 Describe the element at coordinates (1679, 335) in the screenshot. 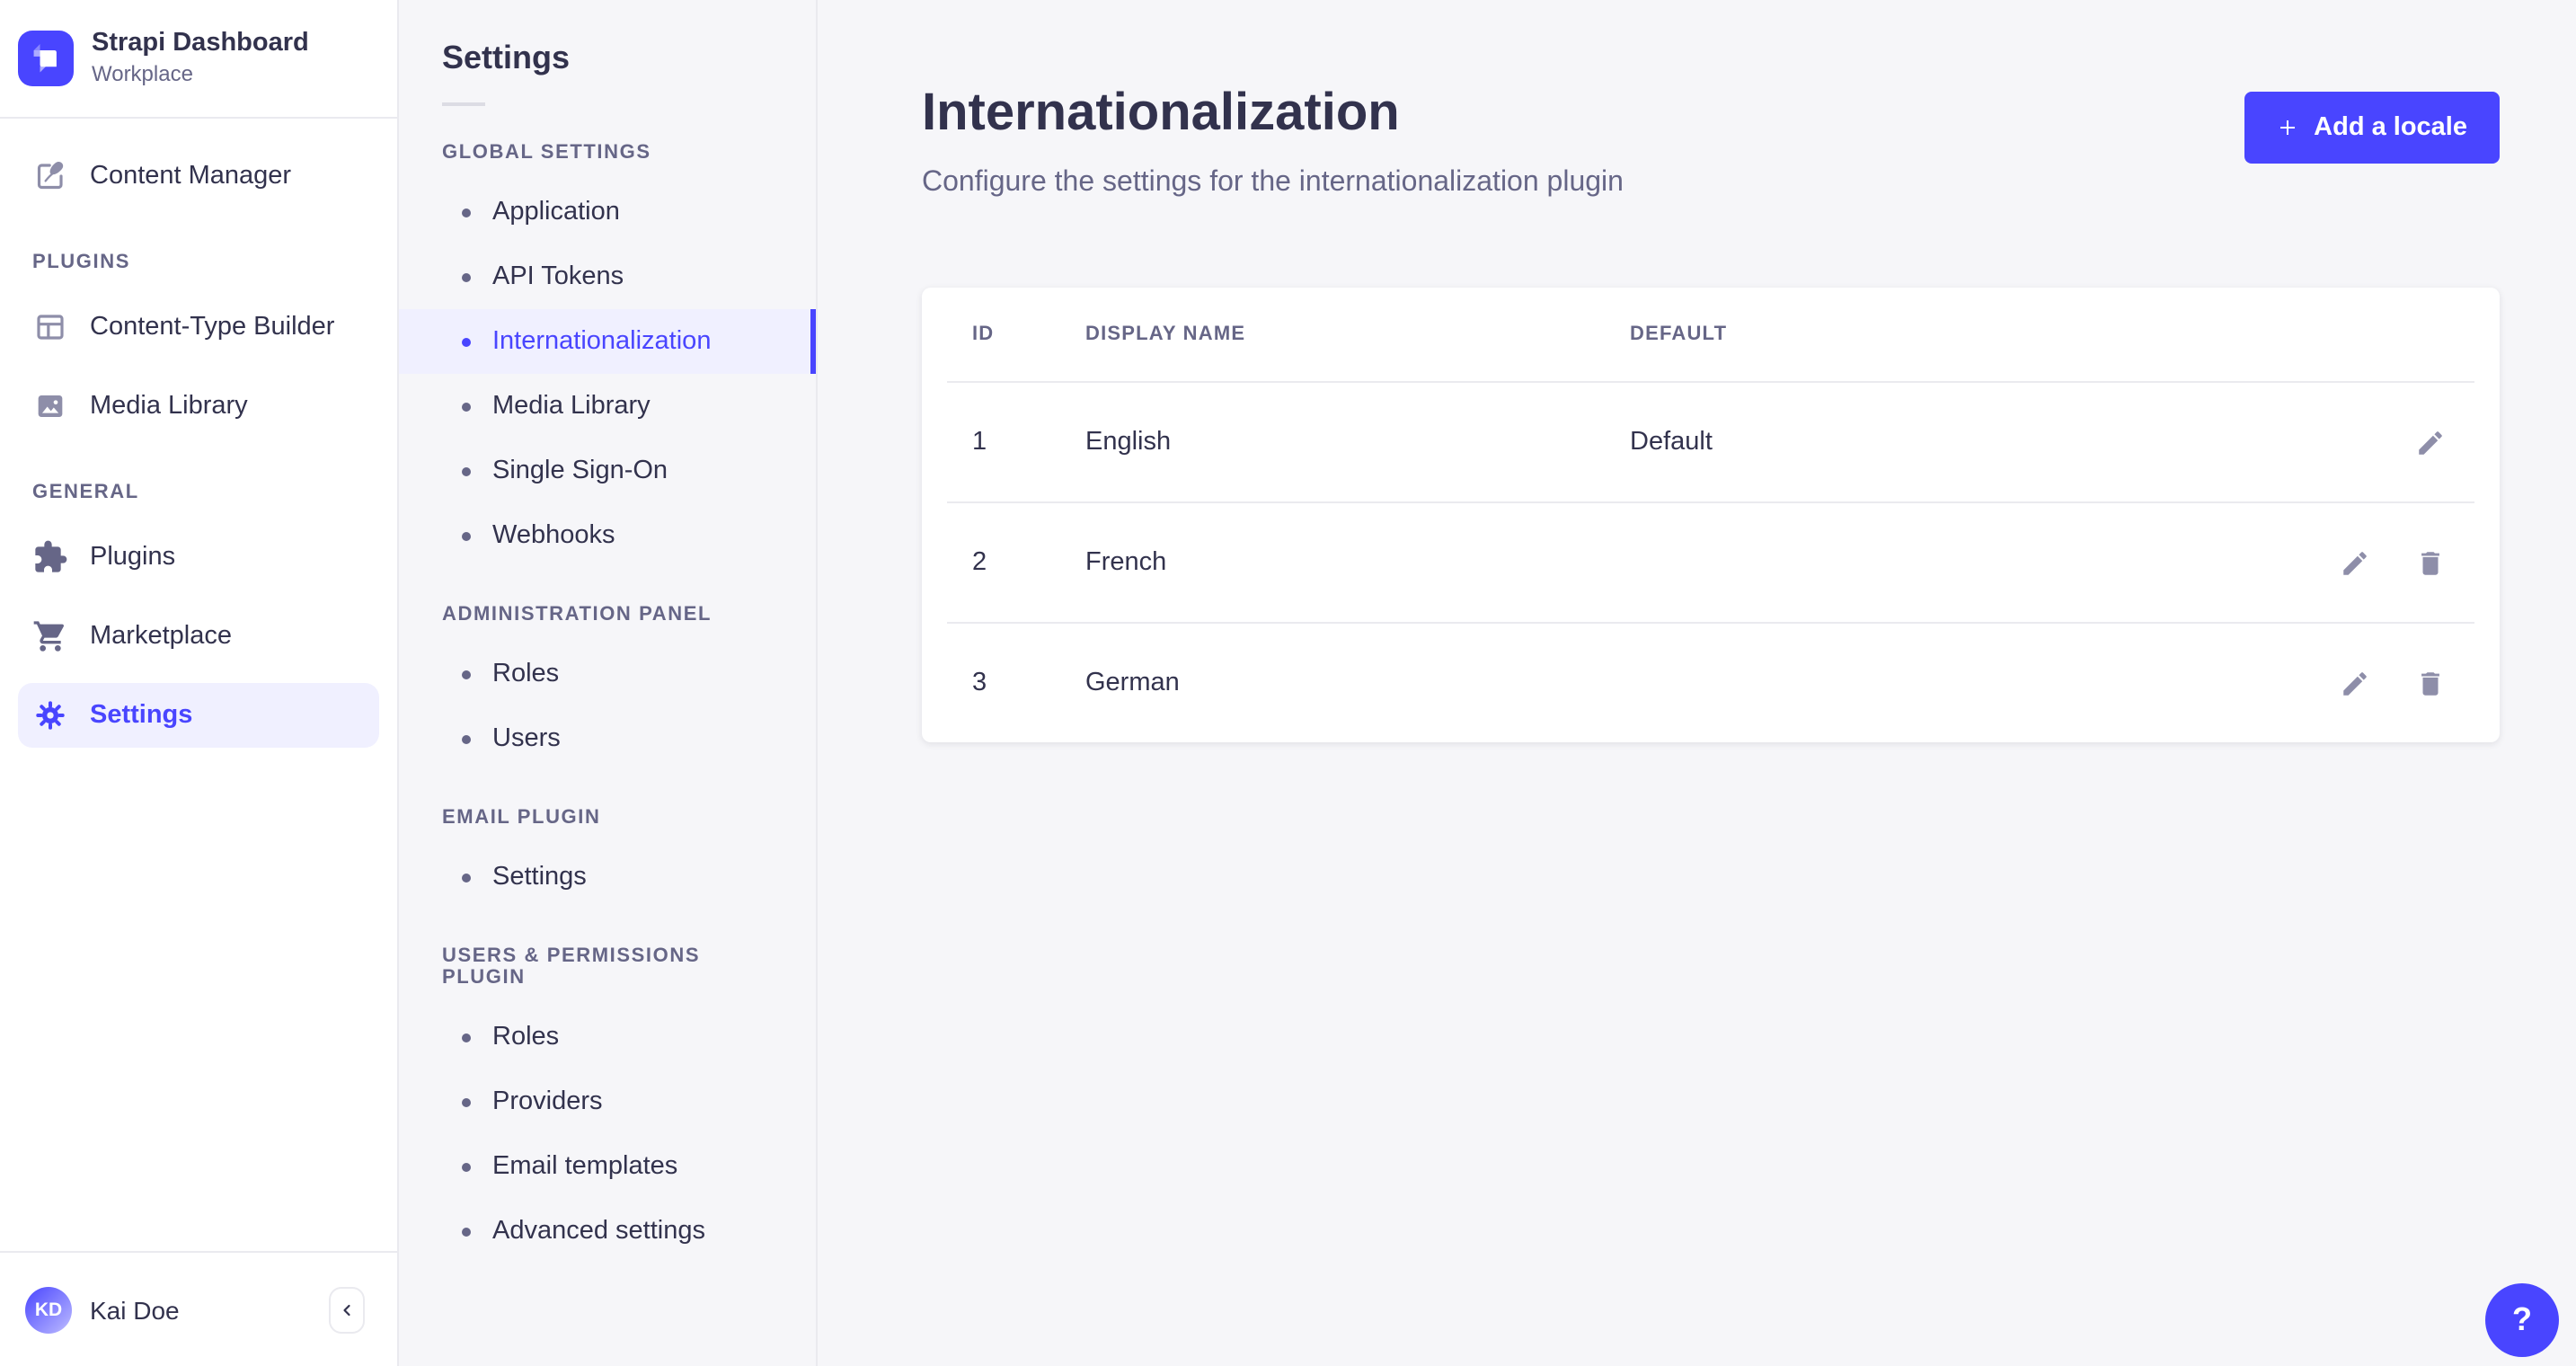

I see `column-header-default: DEFAULT` at that location.